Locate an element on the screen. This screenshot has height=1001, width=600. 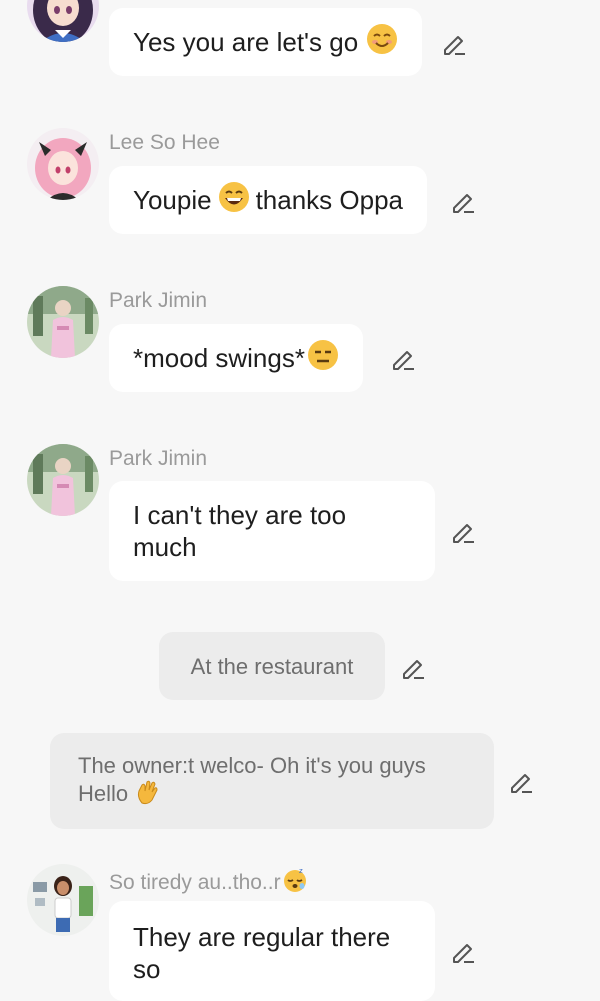
author-name: Lee So Hee is located at coordinates (164, 142).